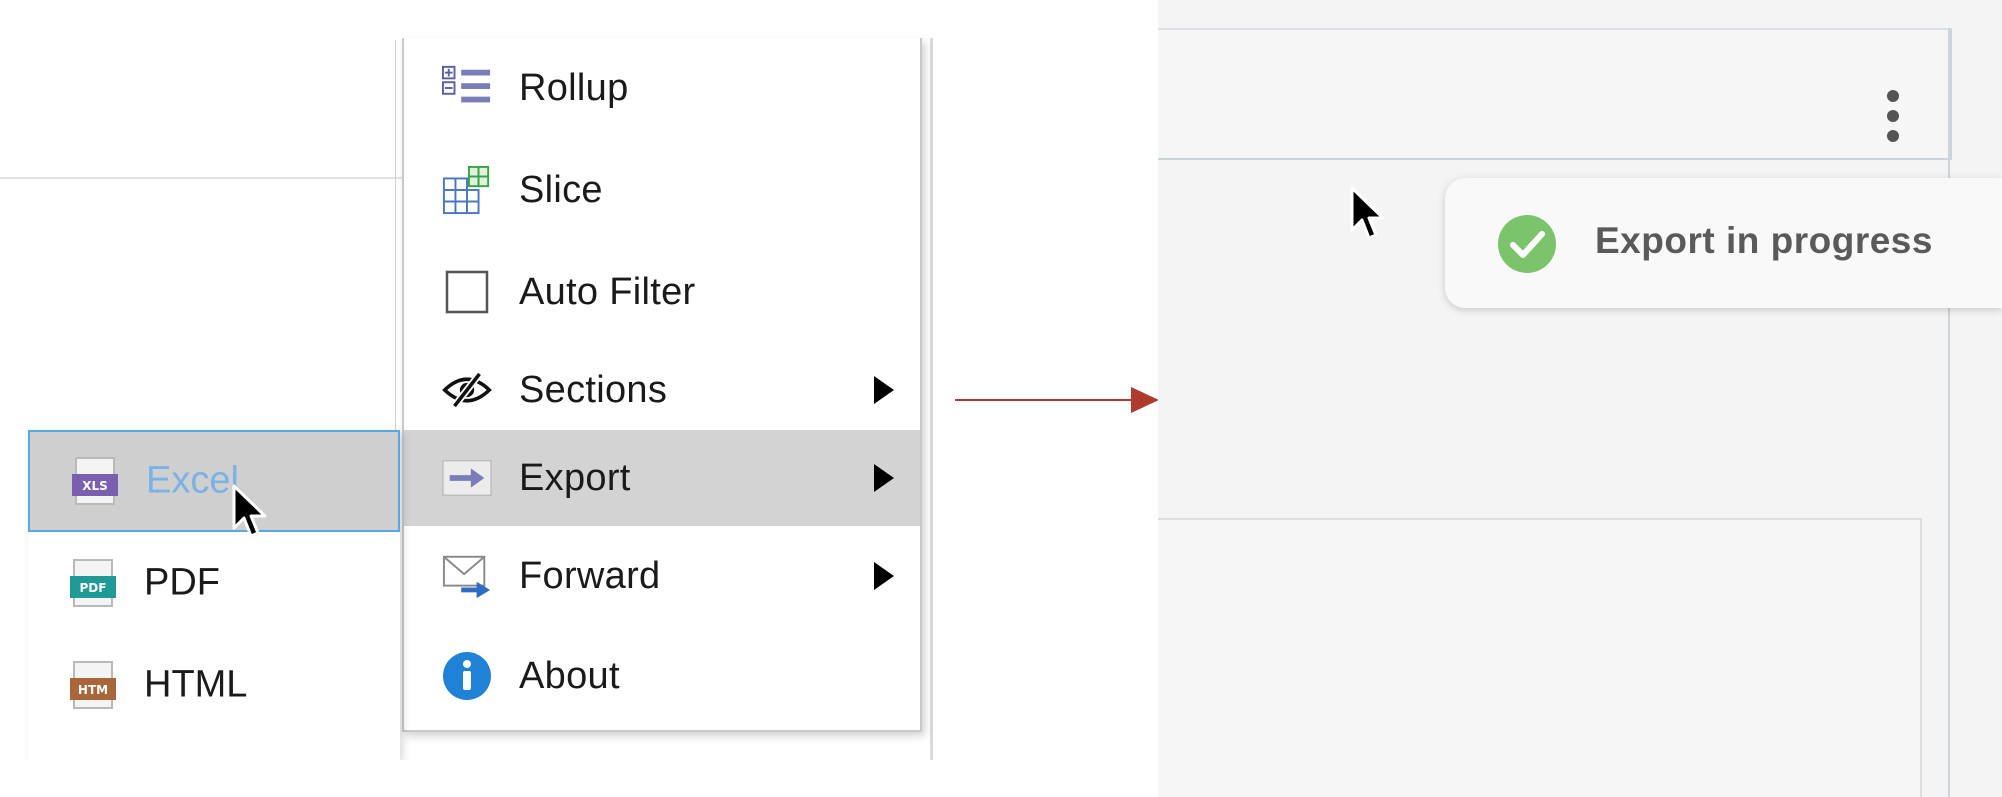 The height and width of the screenshot is (797, 2002). Describe the element at coordinates (196, 684) in the screenshot. I see `submenu-item-label: HTML` at that location.